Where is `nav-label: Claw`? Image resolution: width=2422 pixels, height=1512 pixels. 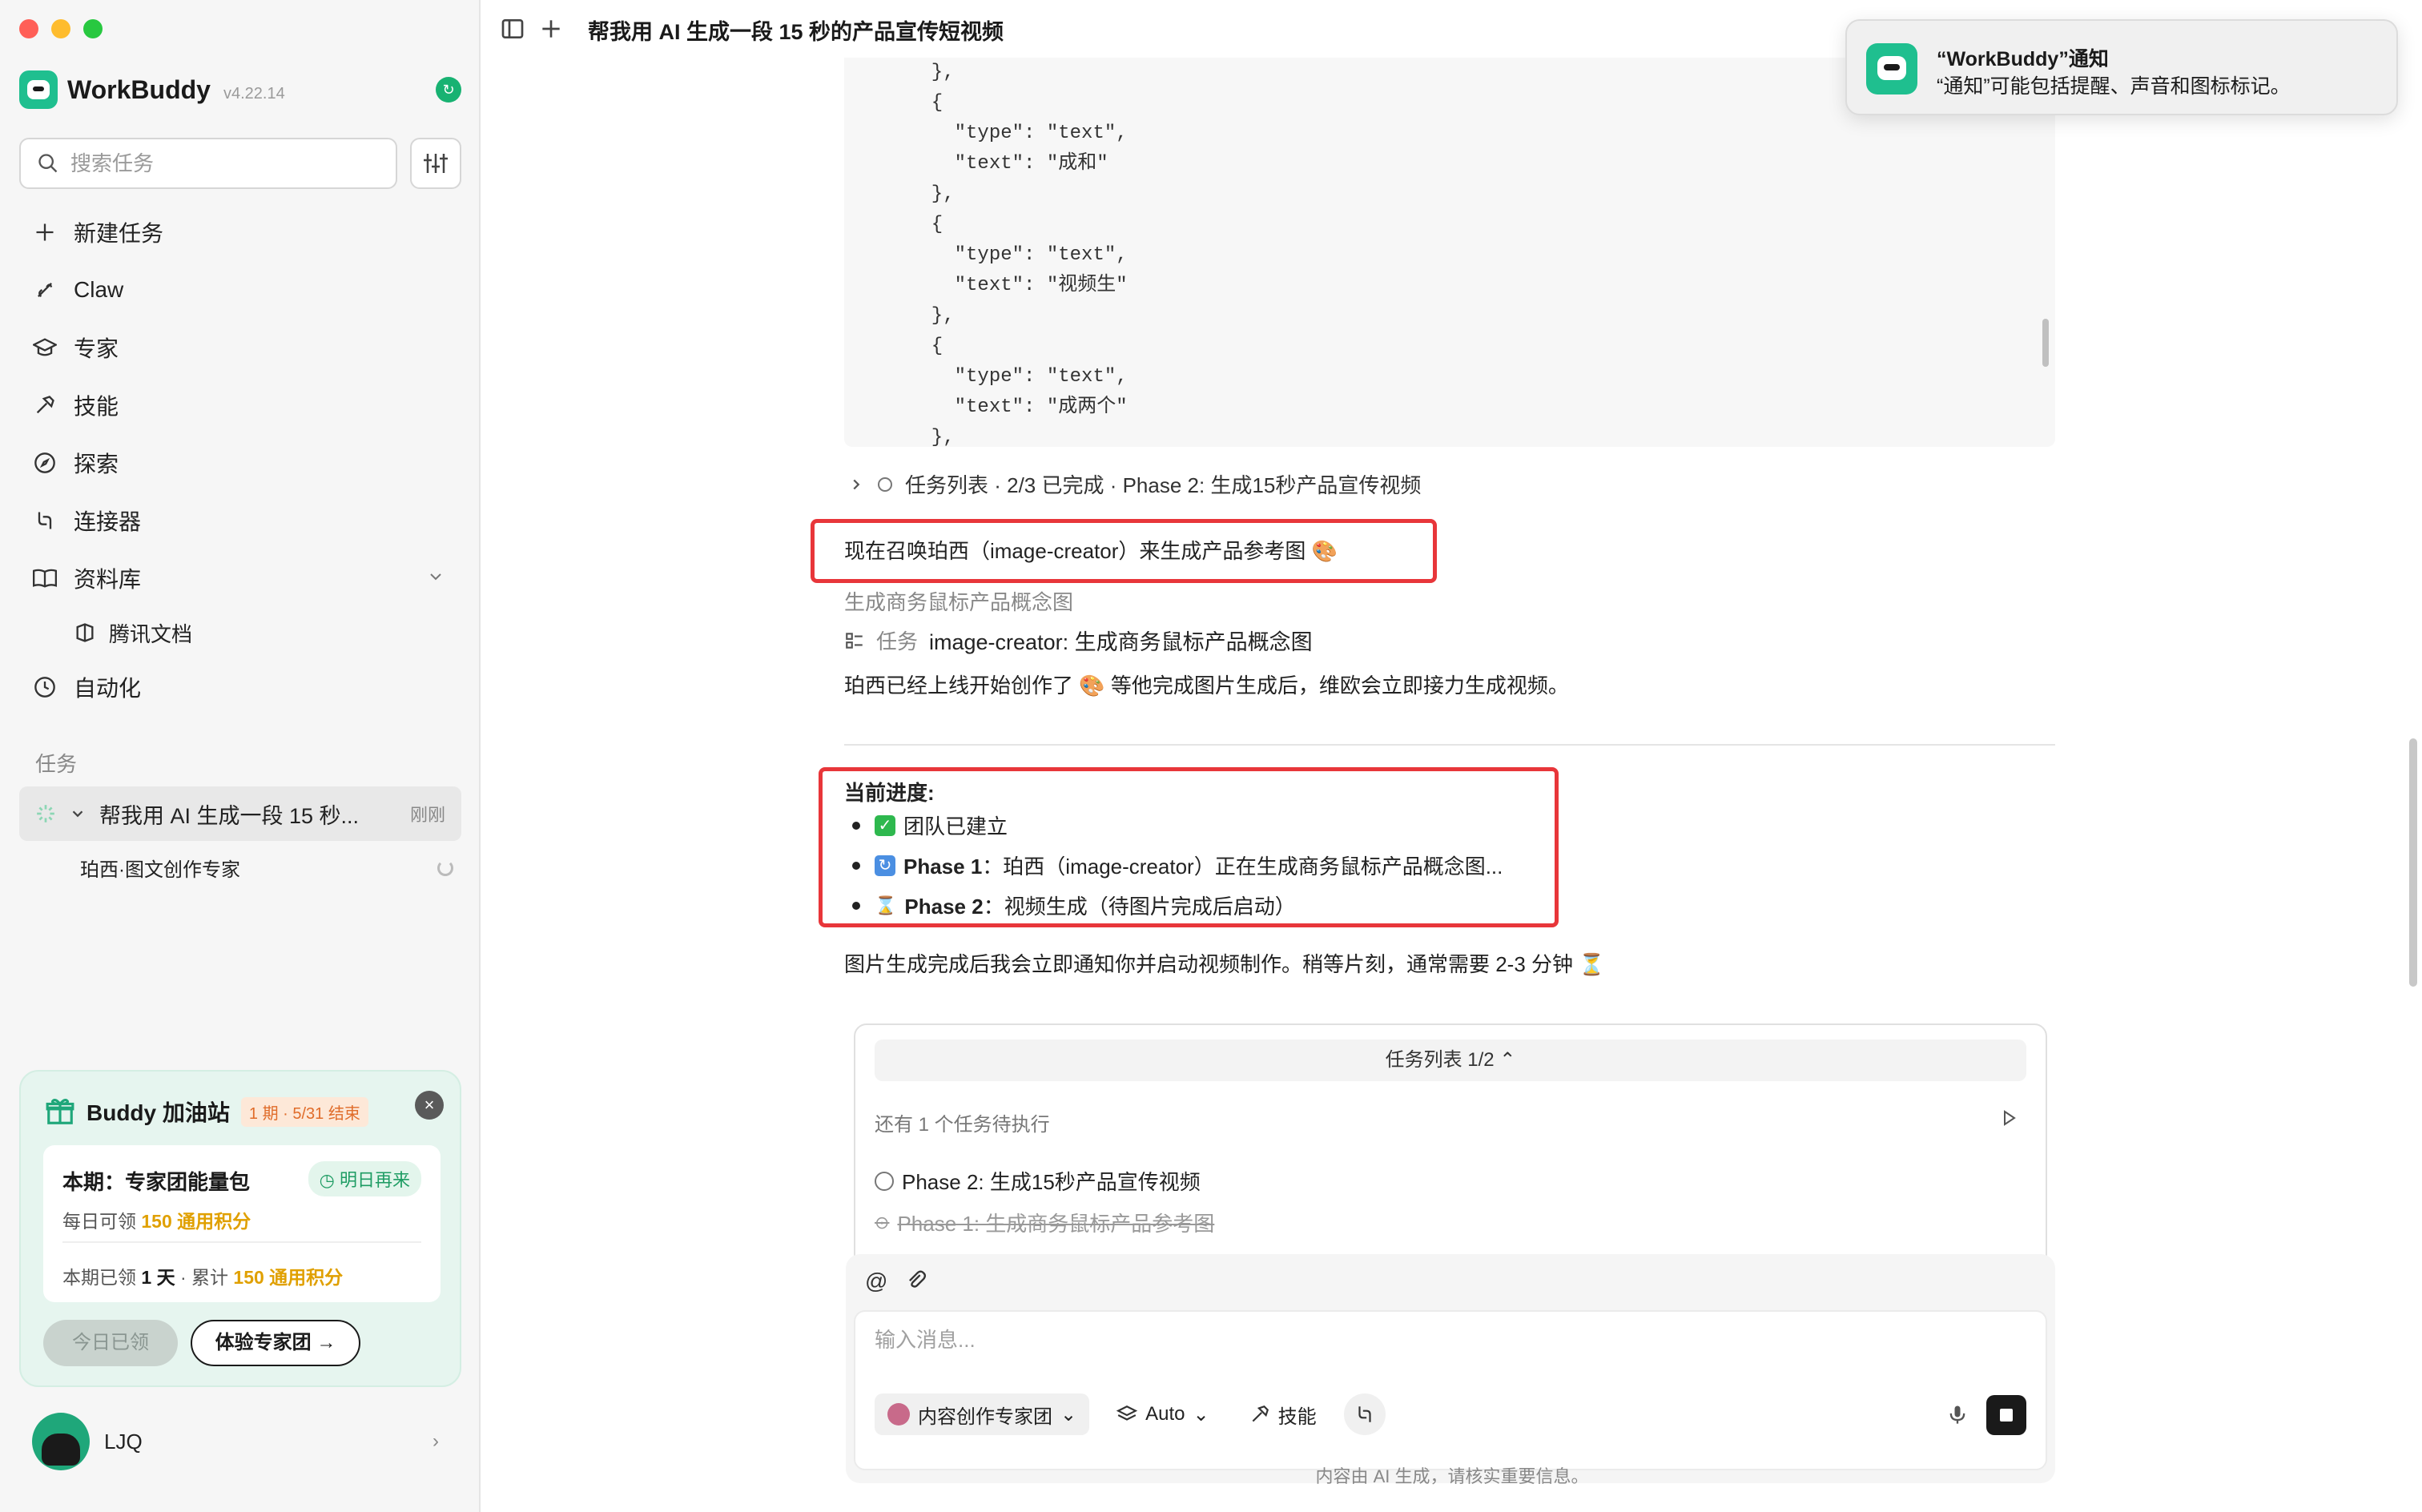 nav-label: Claw is located at coordinates (99, 289).